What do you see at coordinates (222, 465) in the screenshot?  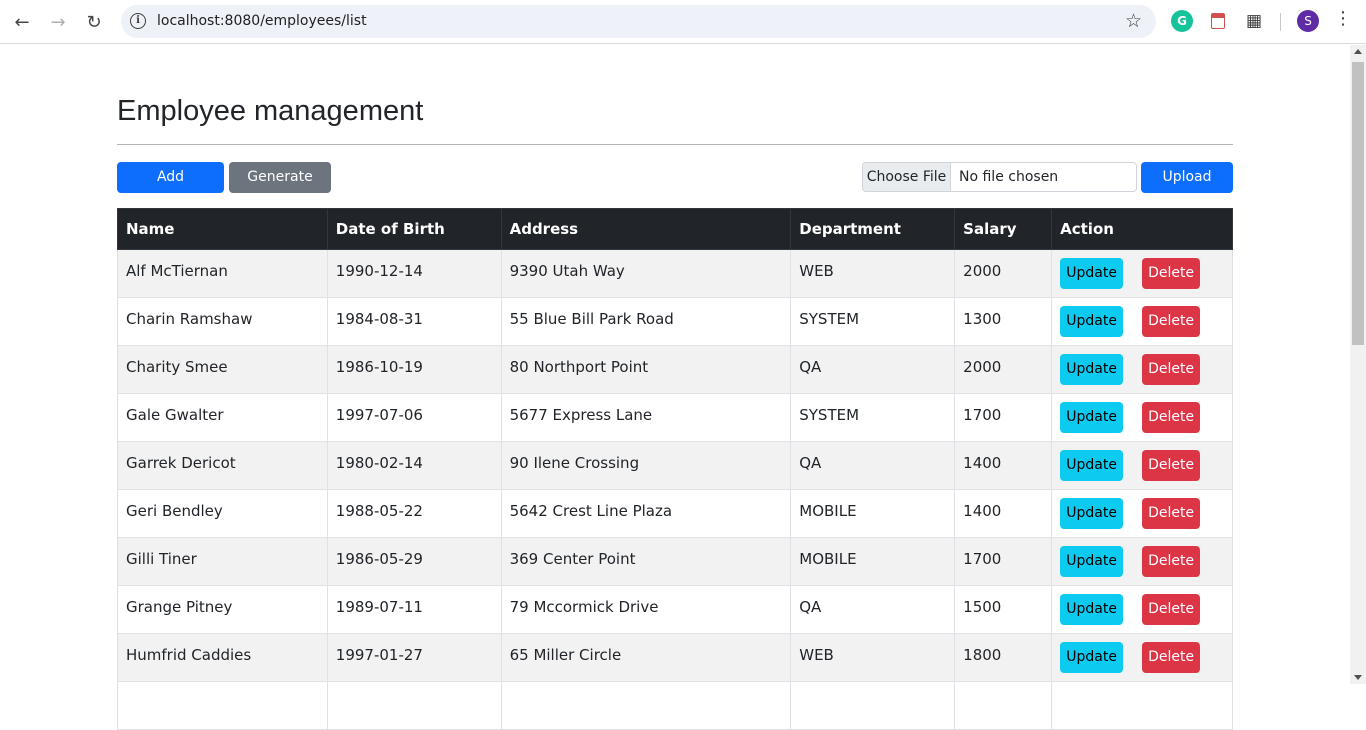 I see `cell-name: Garrek Dericot` at bounding box center [222, 465].